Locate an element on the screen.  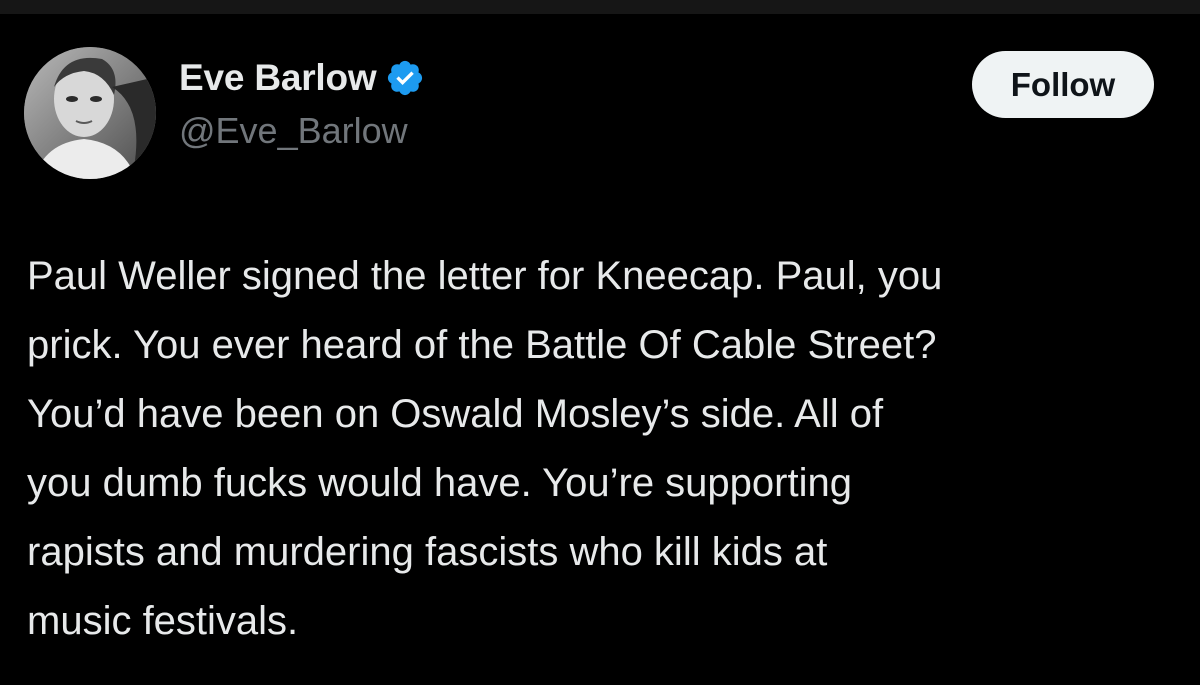
author-name-row: Eve Barlow is located at coordinates (302, 78).